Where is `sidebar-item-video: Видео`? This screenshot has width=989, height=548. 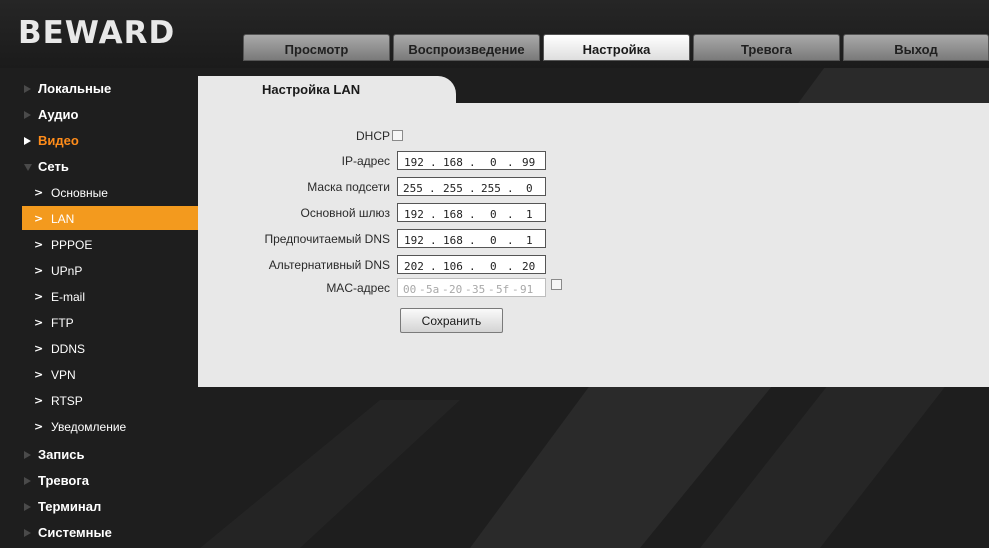
sidebar-item-video: Видео is located at coordinates (99, 141).